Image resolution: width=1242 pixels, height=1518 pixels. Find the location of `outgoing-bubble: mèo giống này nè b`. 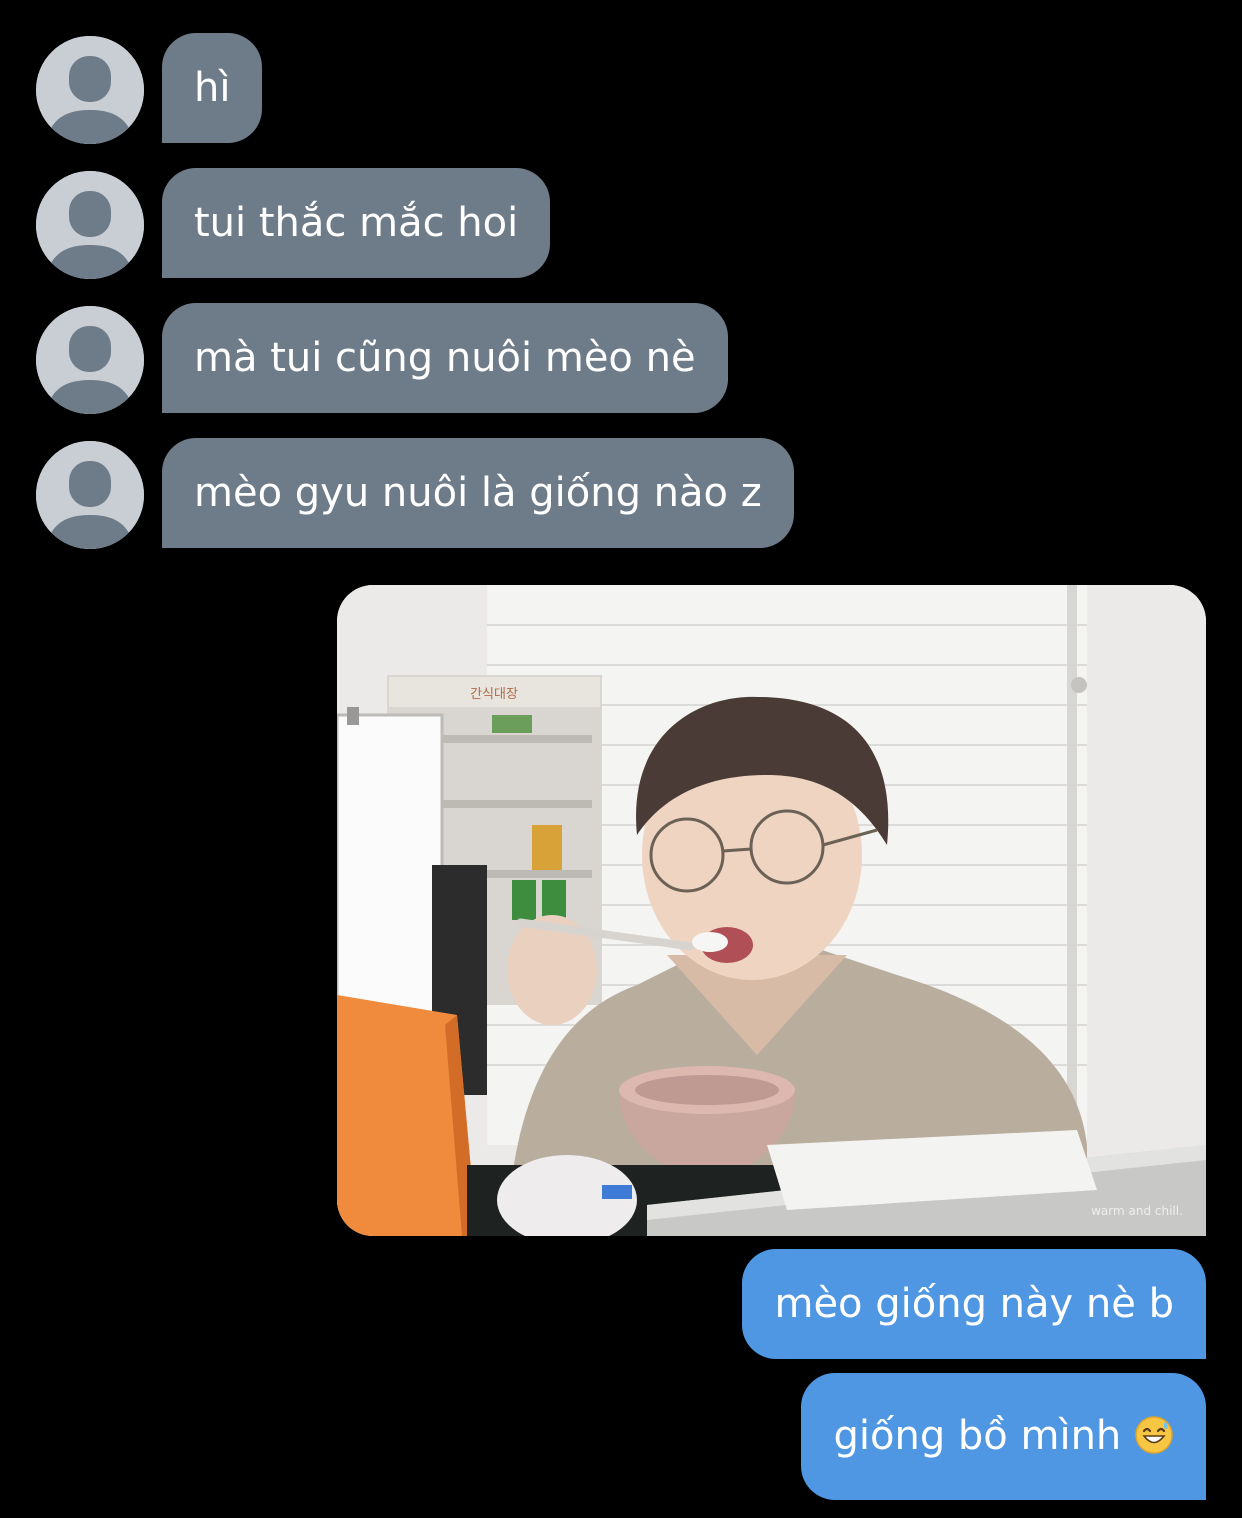

outgoing-bubble: mèo giống này nè b is located at coordinates (974, 1304).